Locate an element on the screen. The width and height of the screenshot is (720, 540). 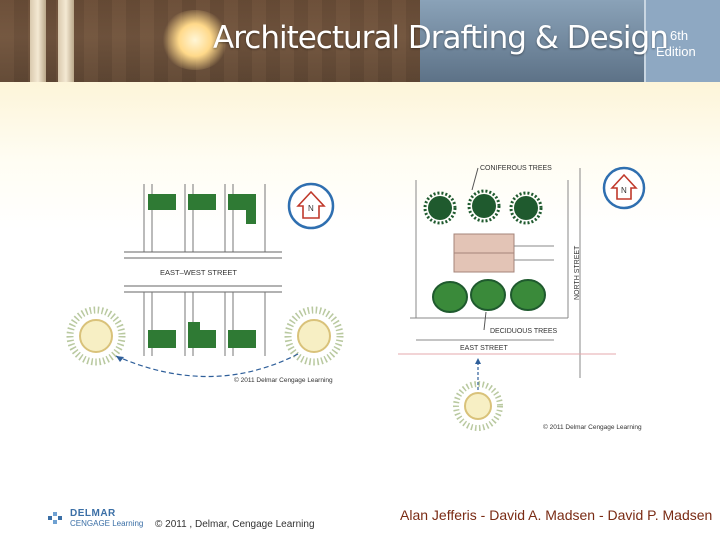
figure-right-copyright: © 2011 Delmar Cengage Learning is located at coordinates (592, 427).